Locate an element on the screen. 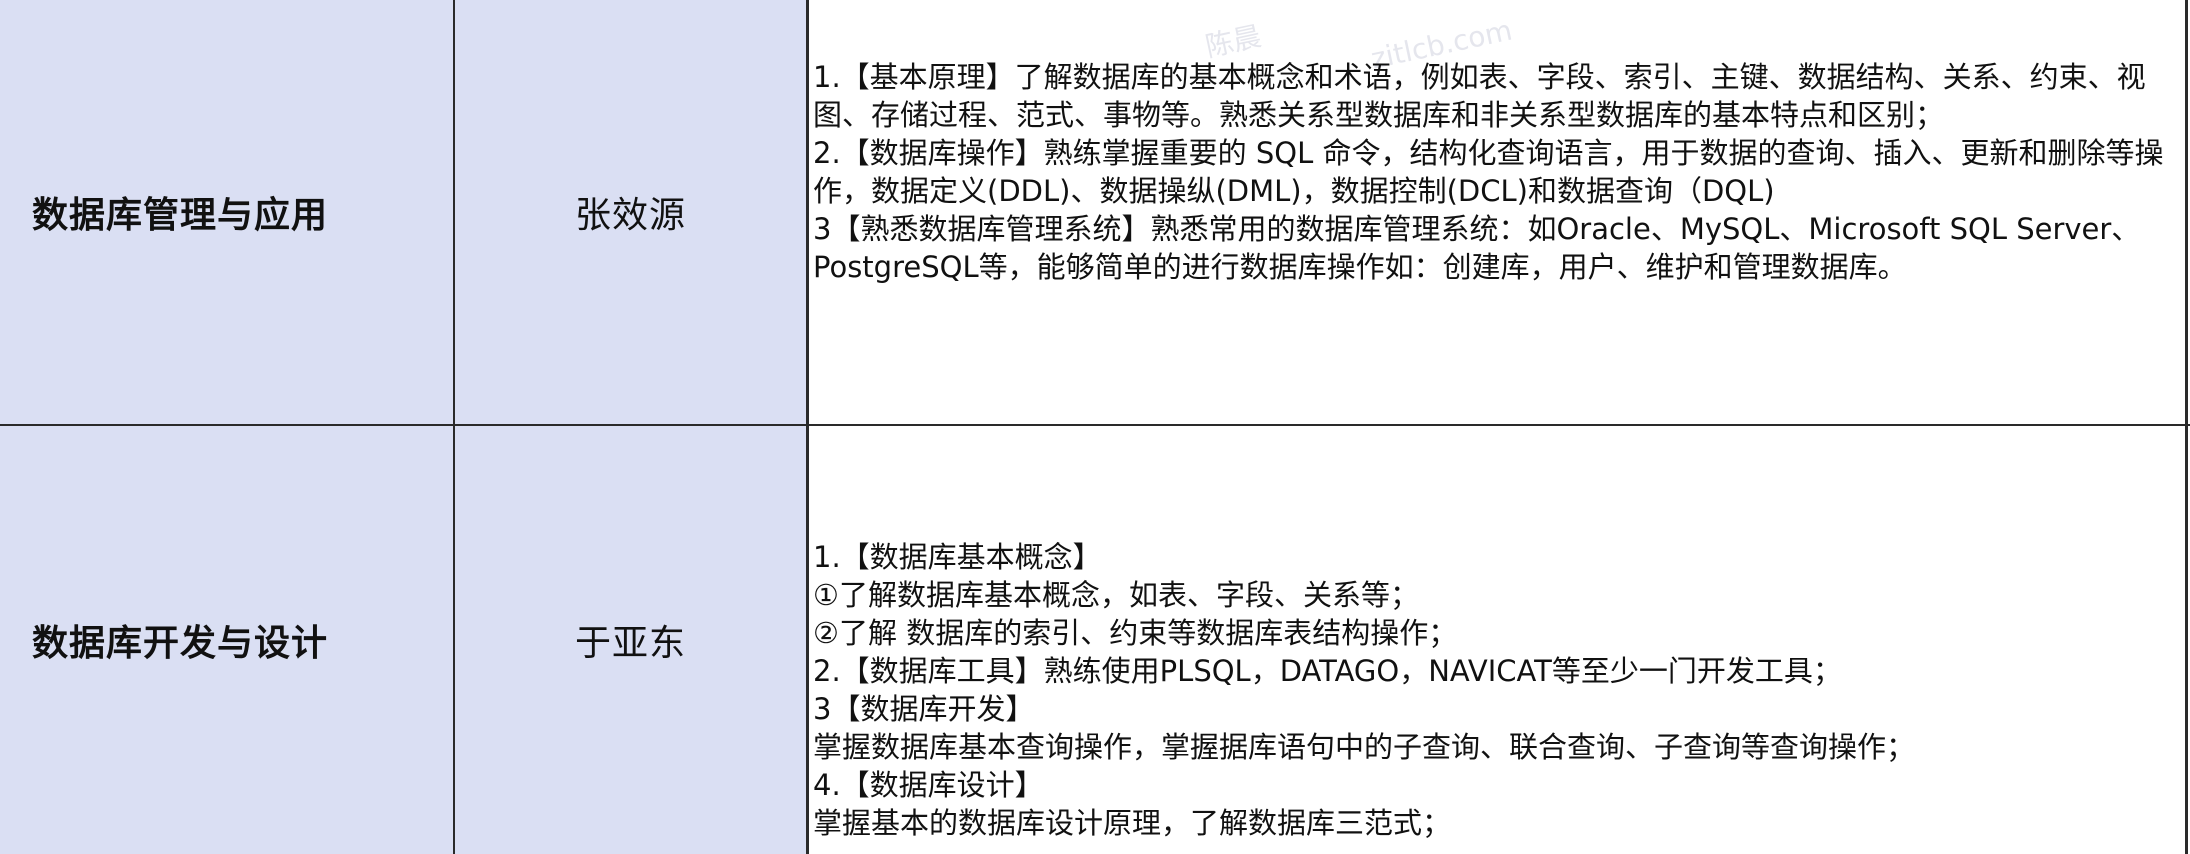  module-name: 数据库管理与应用 is located at coordinates (180, 215).